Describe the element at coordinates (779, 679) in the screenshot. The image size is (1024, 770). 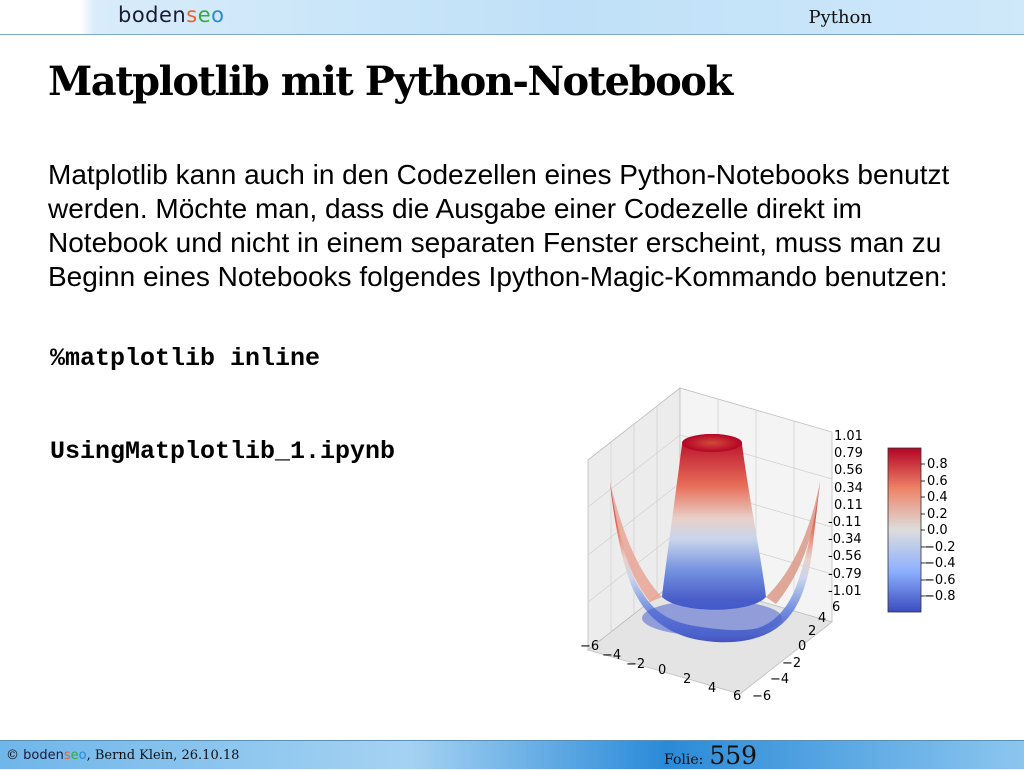
I see `y-tick: −4` at that location.